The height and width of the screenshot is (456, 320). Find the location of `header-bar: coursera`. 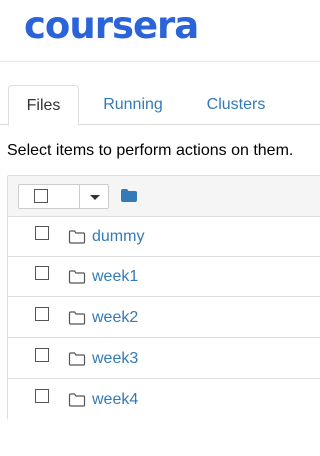

header-bar: coursera is located at coordinates (160, 31).